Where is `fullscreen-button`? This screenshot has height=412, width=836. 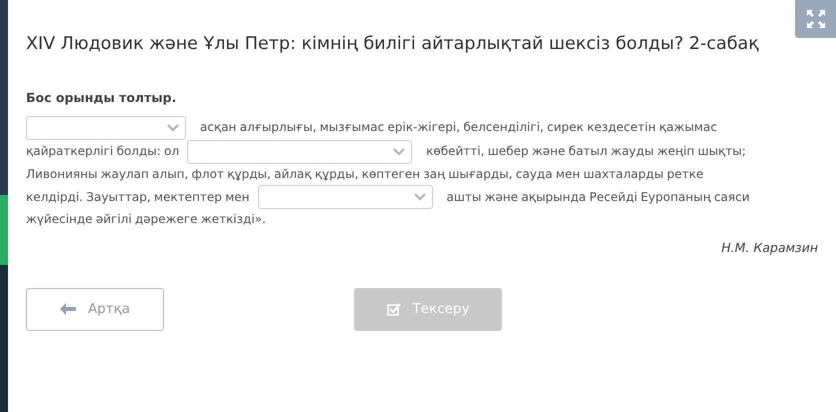
fullscreen-button is located at coordinates (815, 19).